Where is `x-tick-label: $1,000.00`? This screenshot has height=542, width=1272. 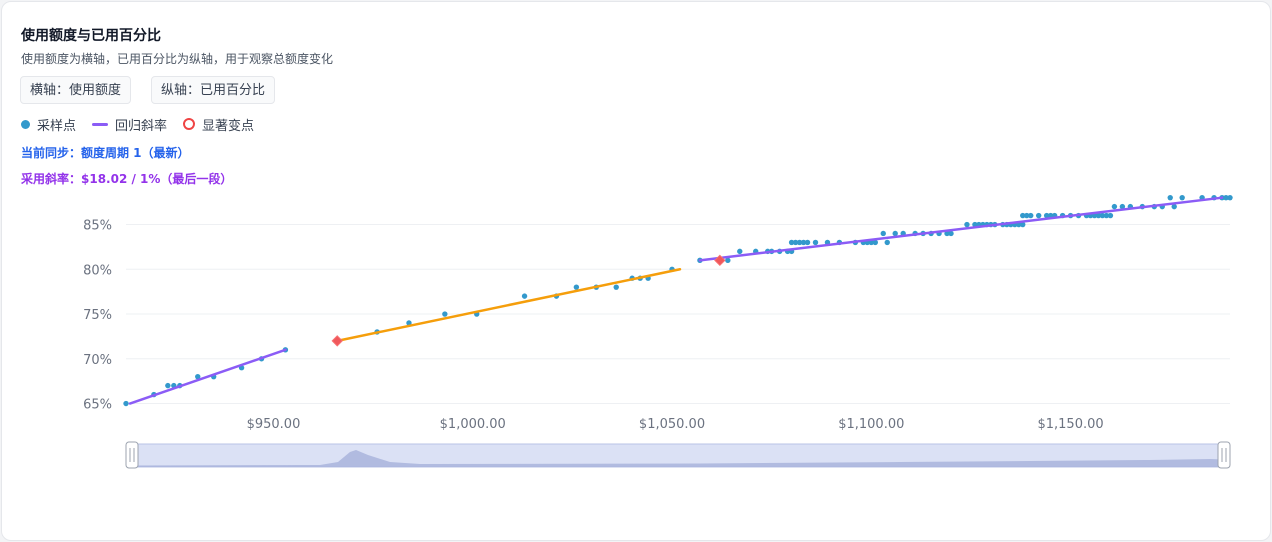
x-tick-label: $1,000.00 is located at coordinates (473, 424).